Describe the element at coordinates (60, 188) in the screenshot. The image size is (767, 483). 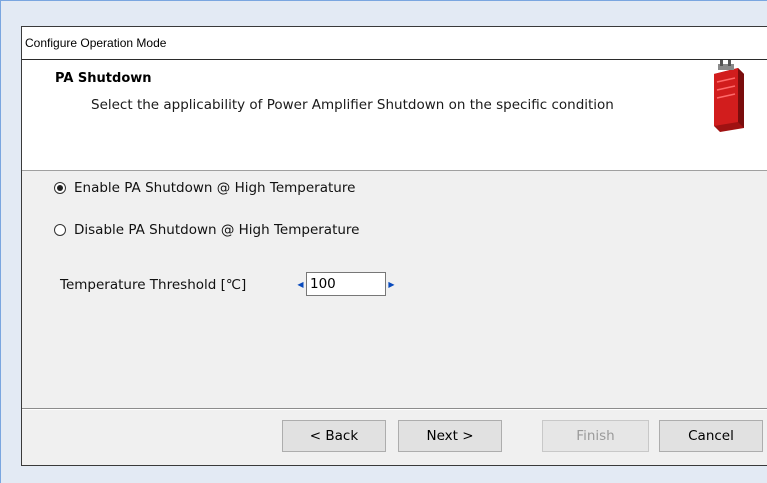
I see `enable-shutdown-radio` at that location.